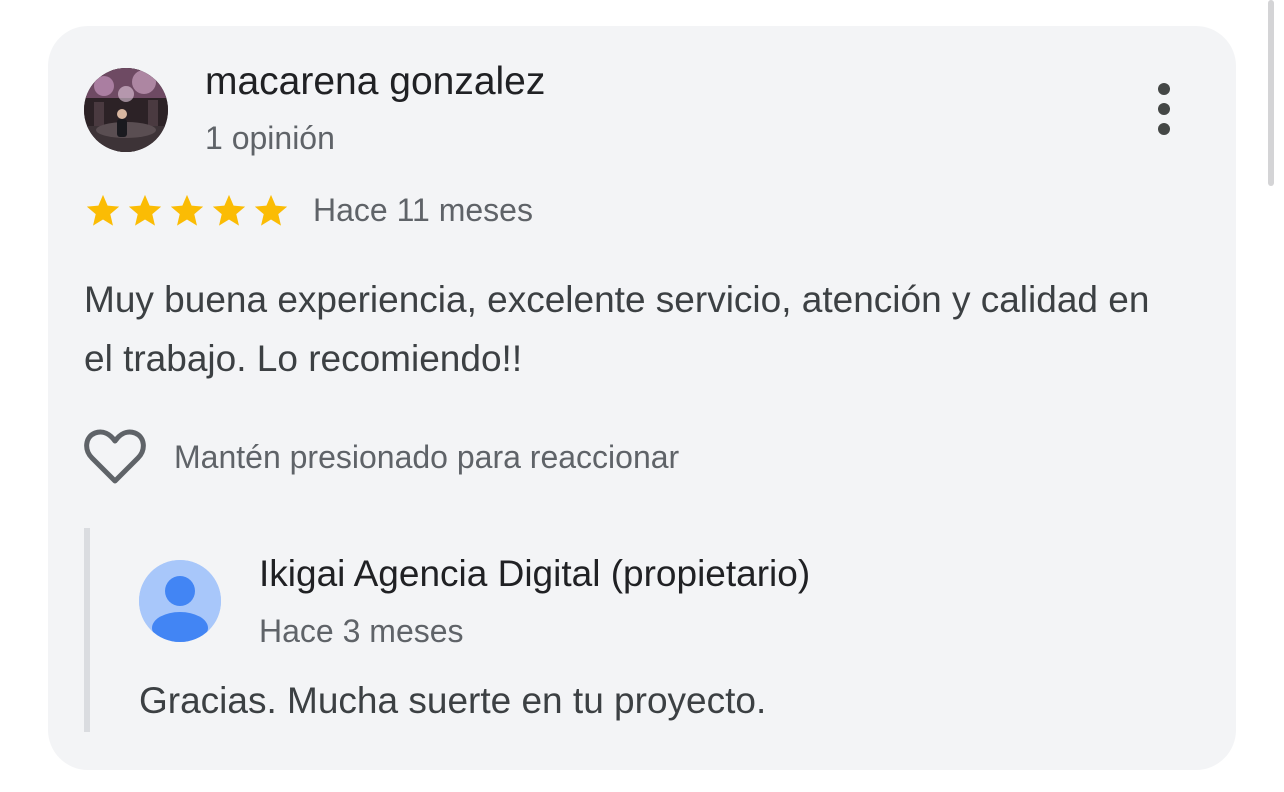 The width and height of the screenshot is (1284, 792). I want to click on owner-avatar, so click(180, 601).